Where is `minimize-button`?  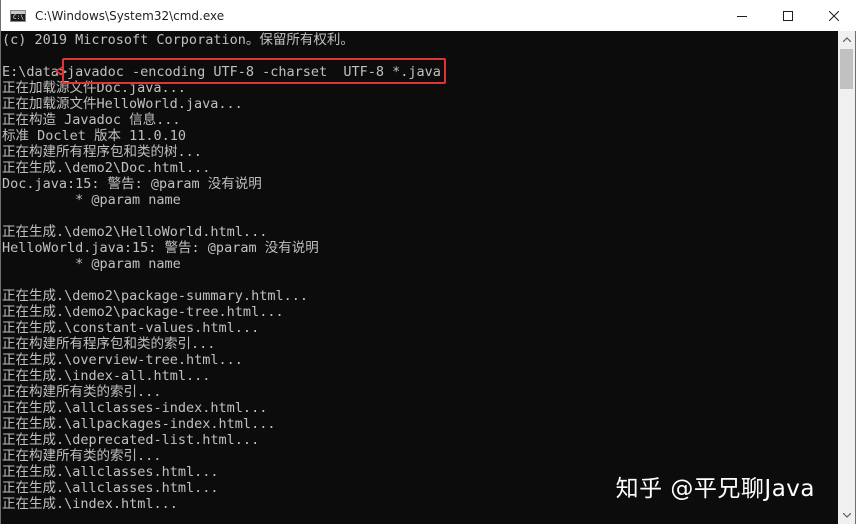 minimize-button is located at coordinates (742, 15).